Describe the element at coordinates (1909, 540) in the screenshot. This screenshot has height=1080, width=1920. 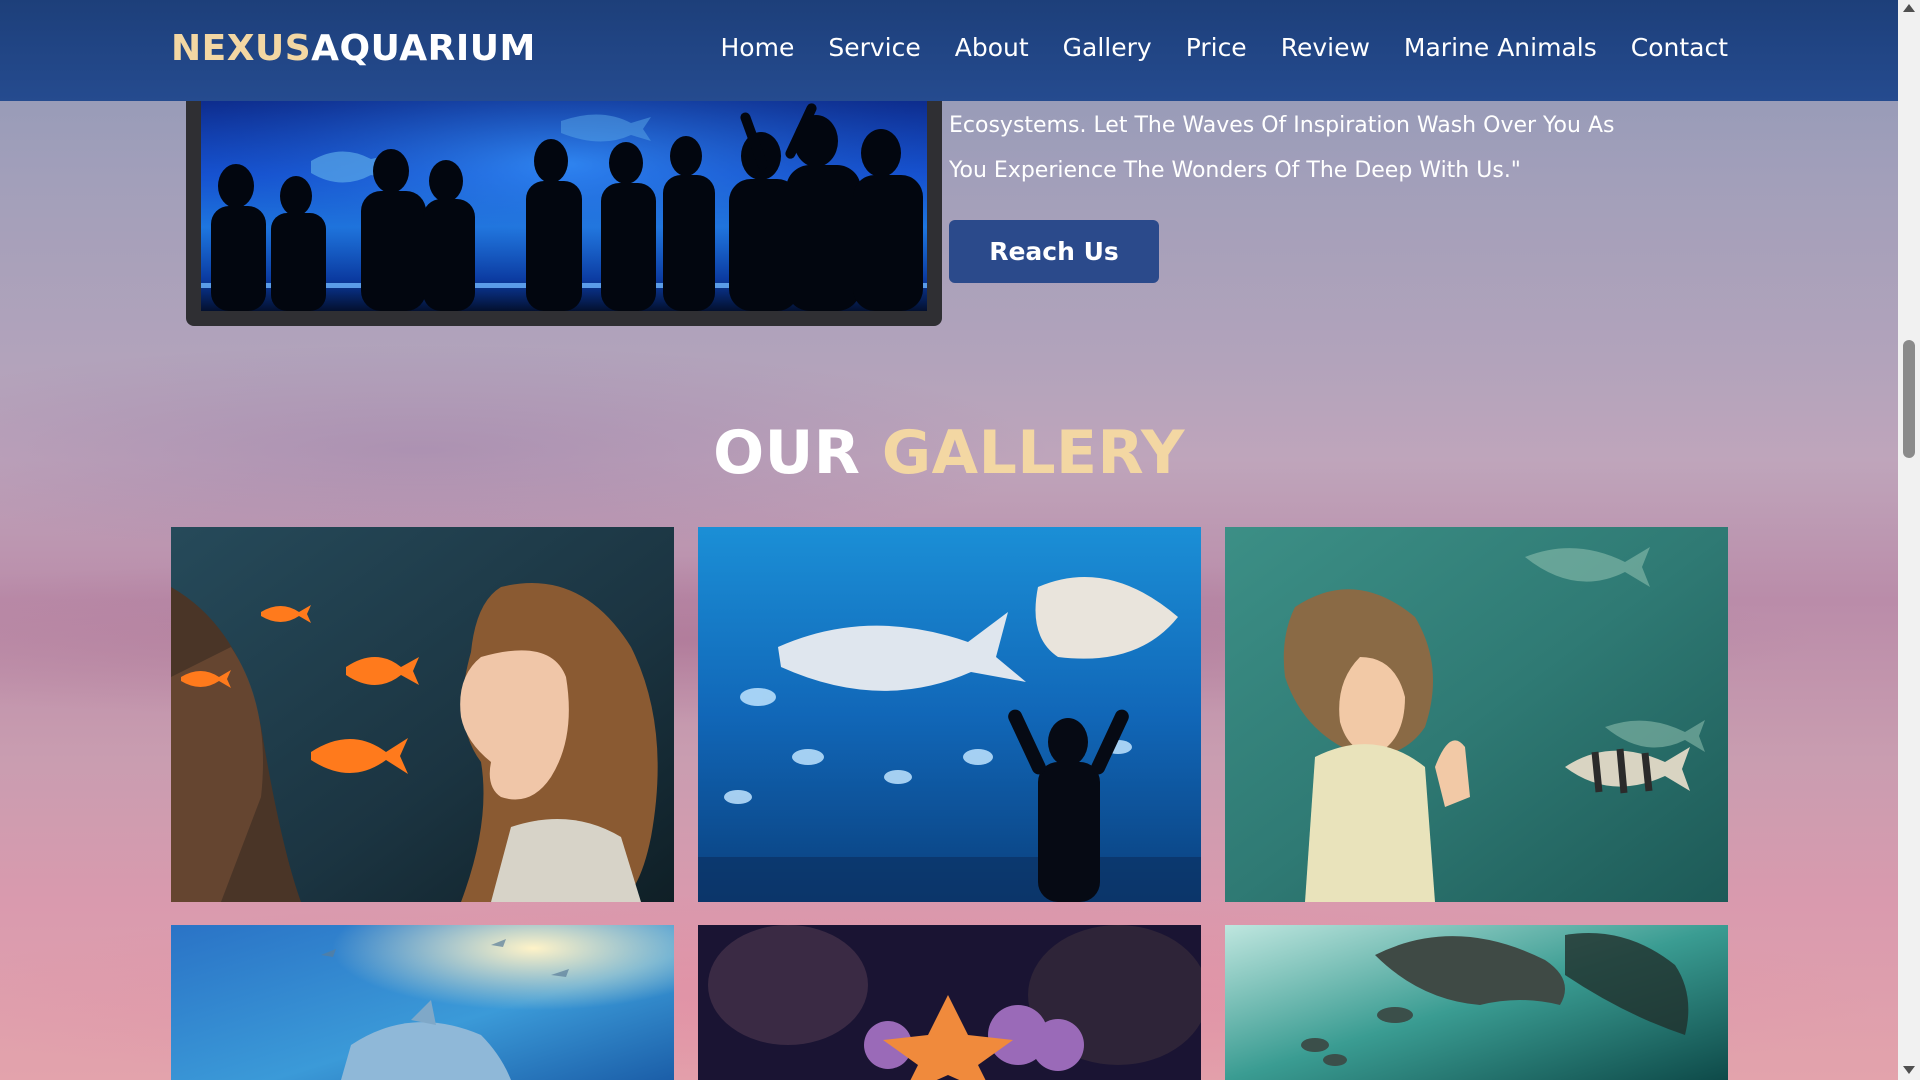
I see `page-scrollbar` at that location.